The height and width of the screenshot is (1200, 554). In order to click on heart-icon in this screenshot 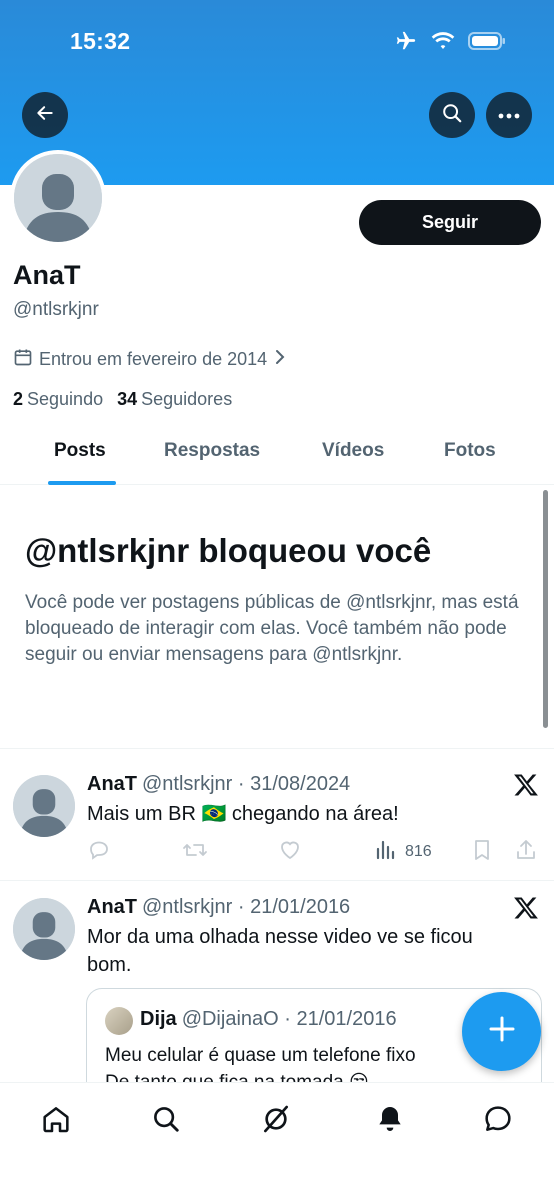, I will do `click(290, 852)`.